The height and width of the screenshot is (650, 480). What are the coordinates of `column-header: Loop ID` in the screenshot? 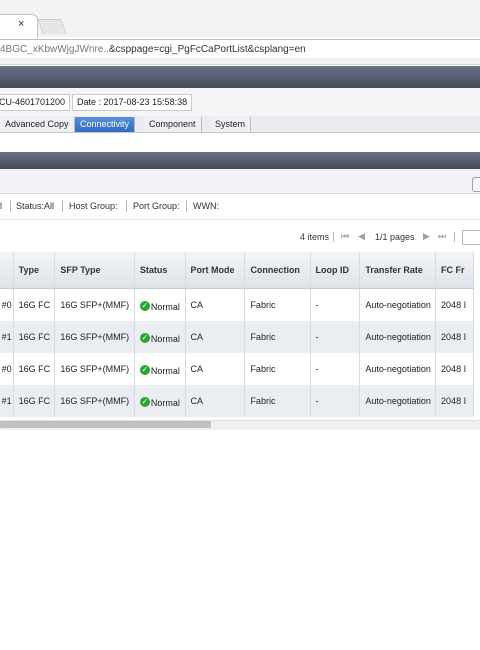 It's located at (335, 270).